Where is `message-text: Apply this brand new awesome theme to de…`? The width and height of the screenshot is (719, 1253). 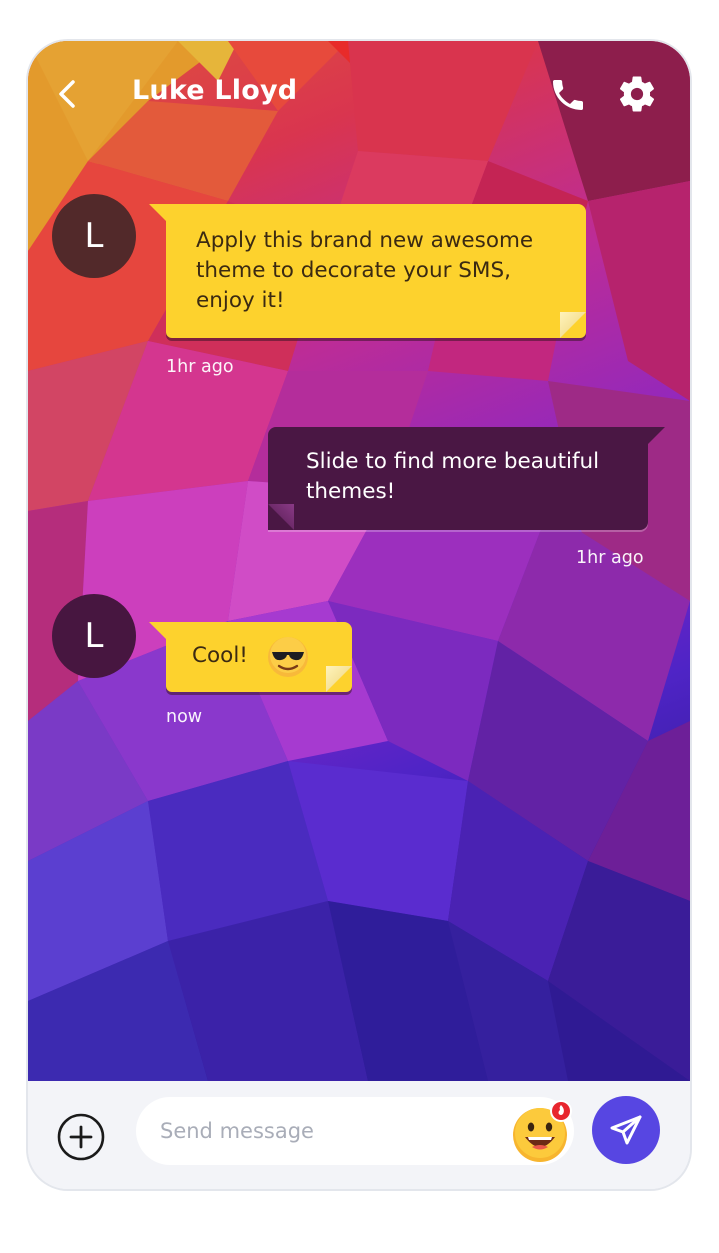
message-text: Apply this brand new awesome theme to de… is located at coordinates (365, 270).